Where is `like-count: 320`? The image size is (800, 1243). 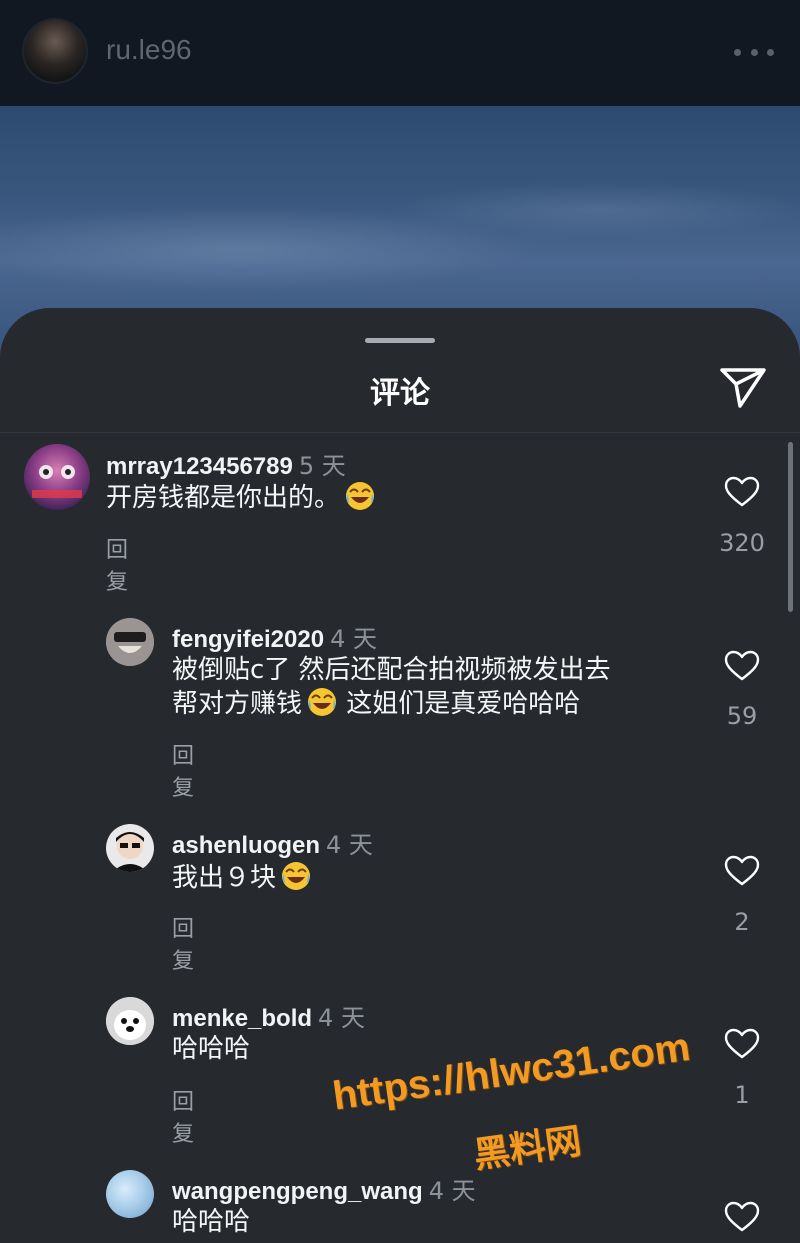
like-count: 320 is located at coordinates (742, 543).